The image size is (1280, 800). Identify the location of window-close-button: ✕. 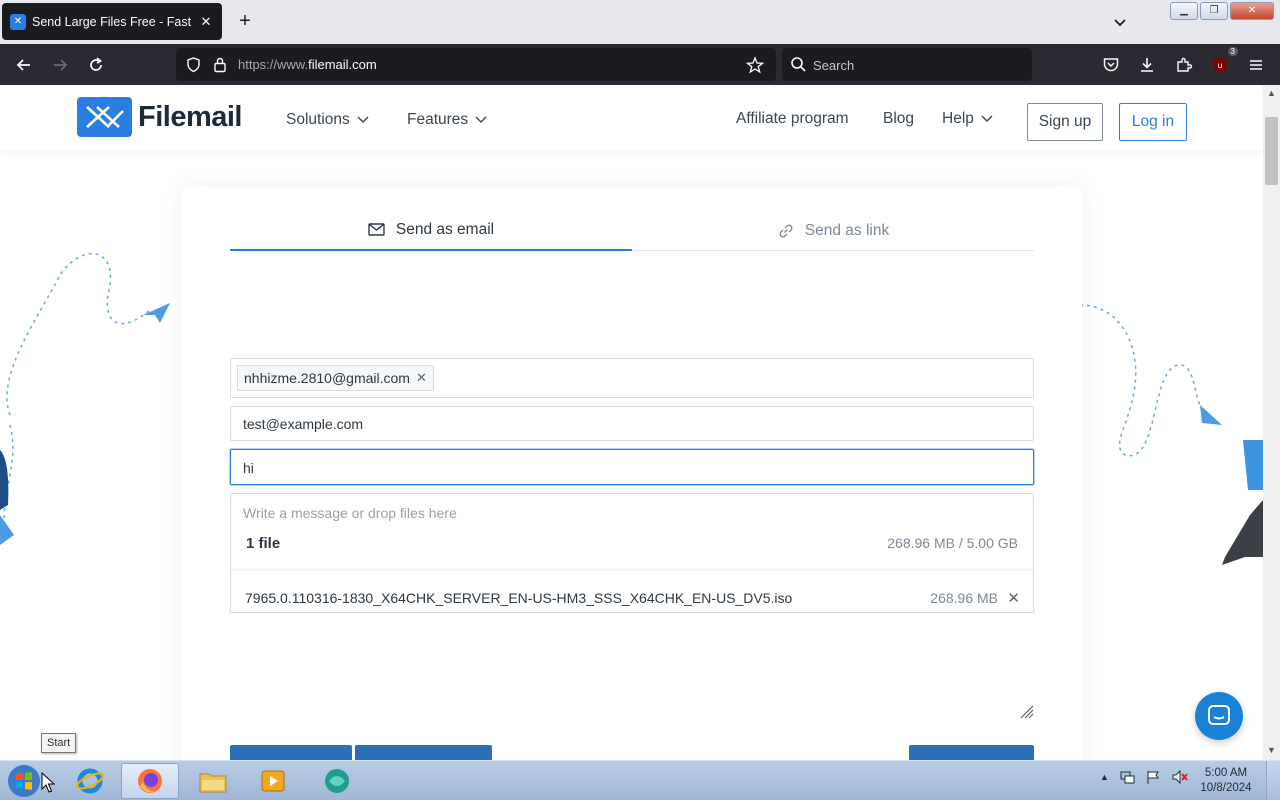
(1252, 11).